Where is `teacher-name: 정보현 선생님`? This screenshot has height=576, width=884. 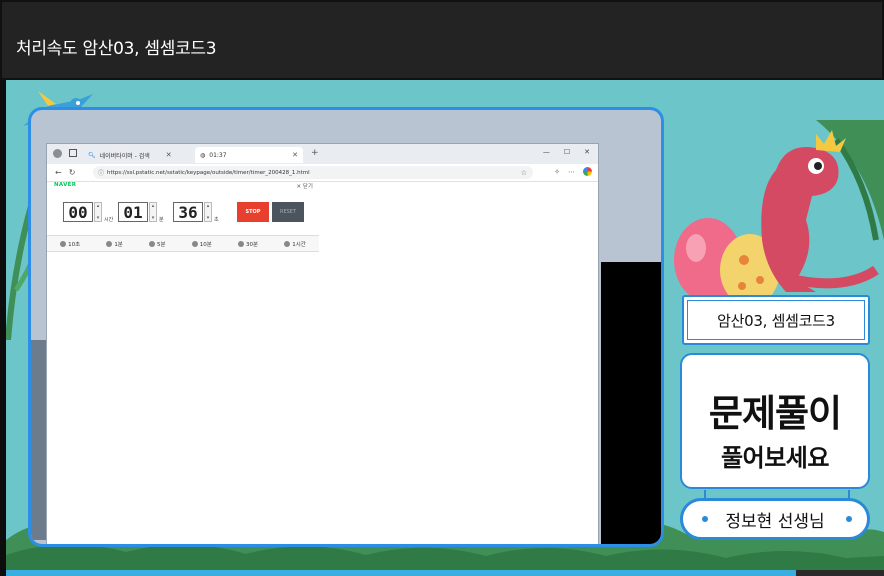
teacher-name: 정보현 선생님 is located at coordinates (775, 521).